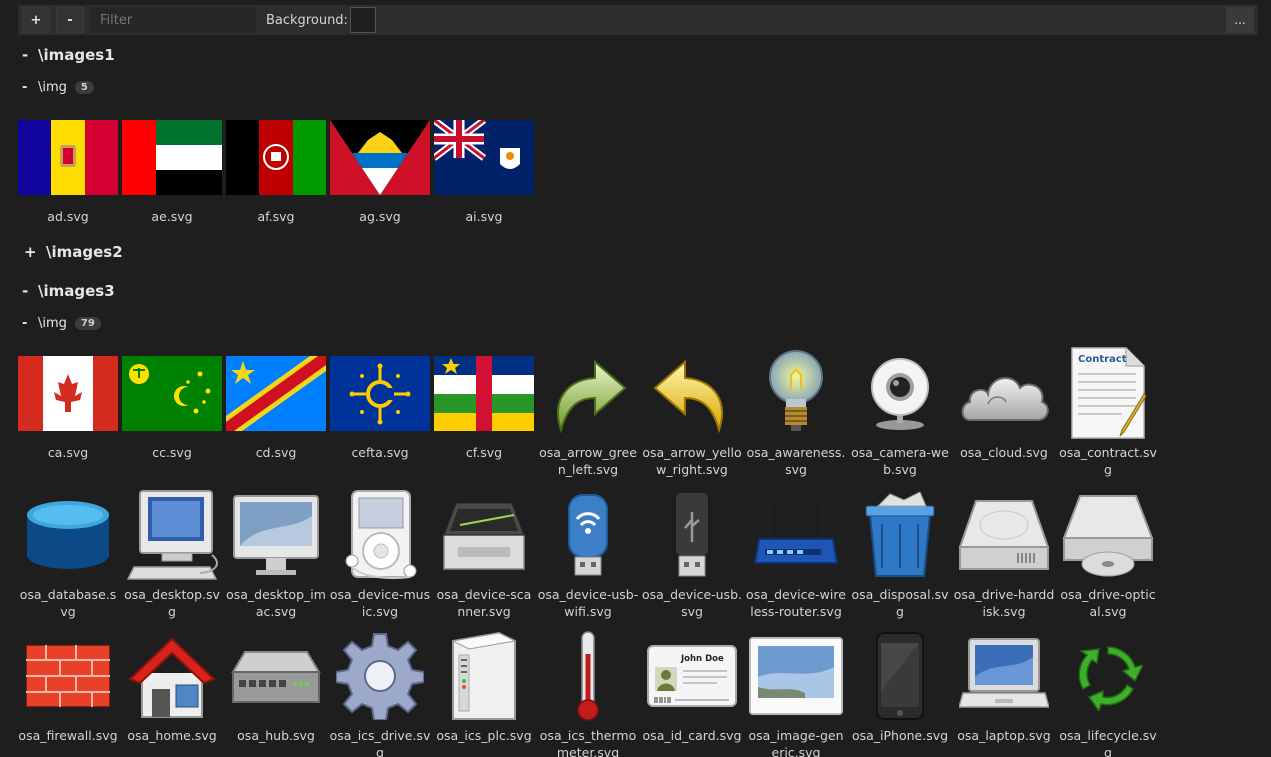 The image size is (1271, 757). I want to click on smartphone-icon, so click(900, 676).